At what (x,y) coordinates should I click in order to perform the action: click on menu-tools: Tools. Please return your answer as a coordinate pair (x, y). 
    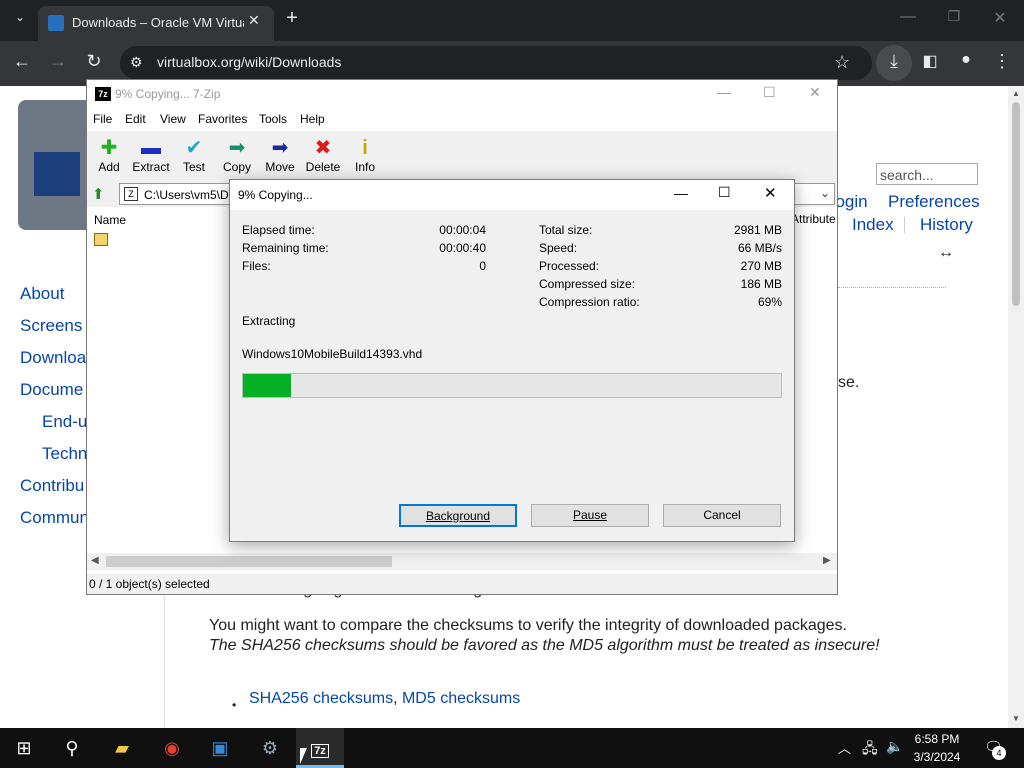
    Looking at the image, I should click on (273, 119).